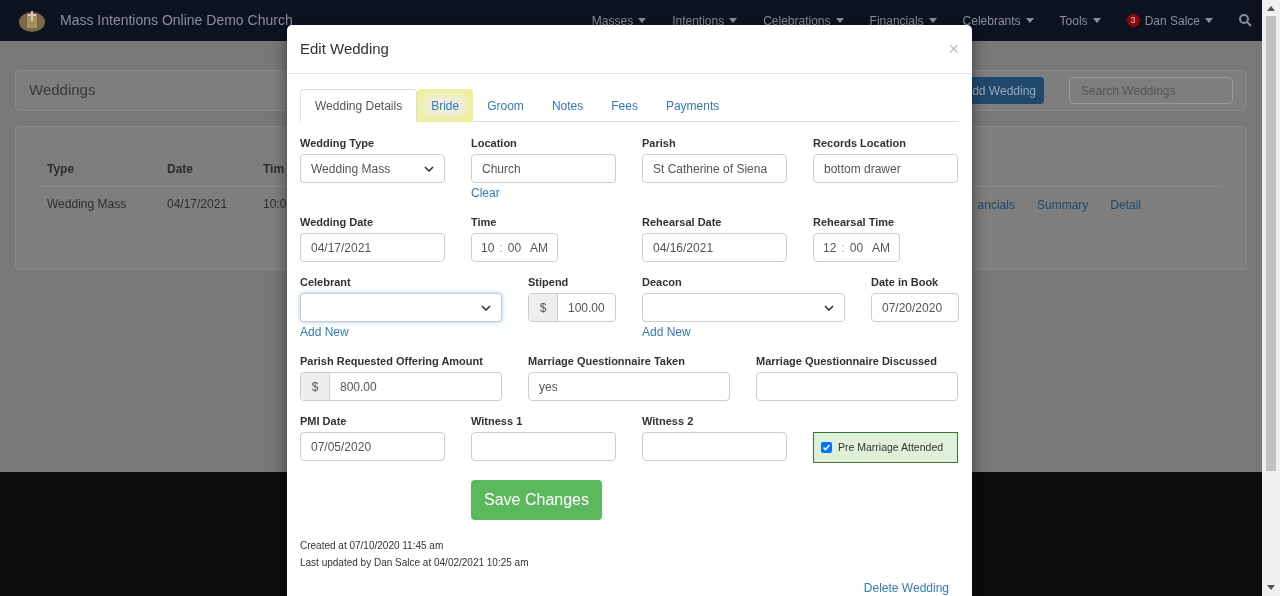 The height and width of the screenshot is (596, 1280). I want to click on field-label: Witness 2, so click(668, 421).